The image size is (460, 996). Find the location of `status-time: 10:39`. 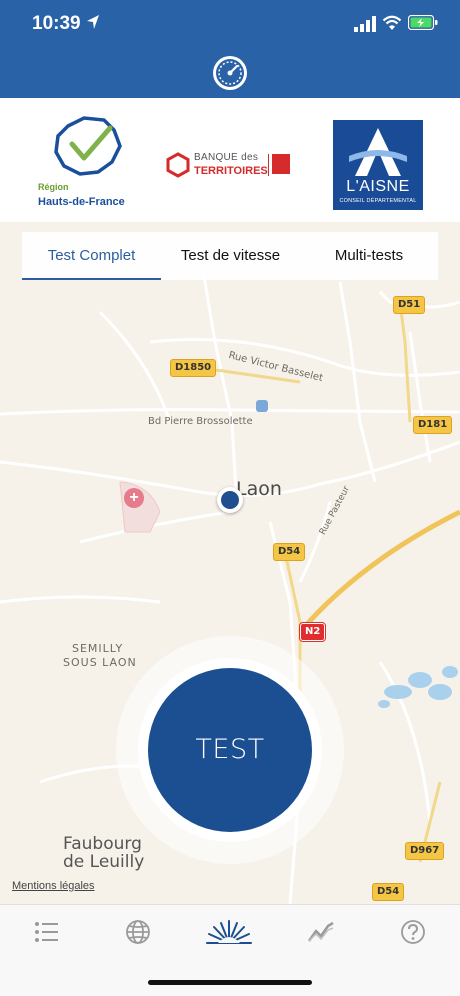

status-time: 10:39 is located at coordinates (56, 23).